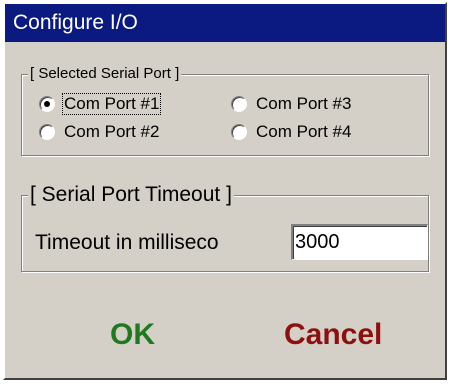 Image resolution: width=453 pixels, height=385 pixels. What do you see at coordinates (333, 335) in the screenshot?
I see `cancel-button: Cancel` at bounding box center [333, 335].